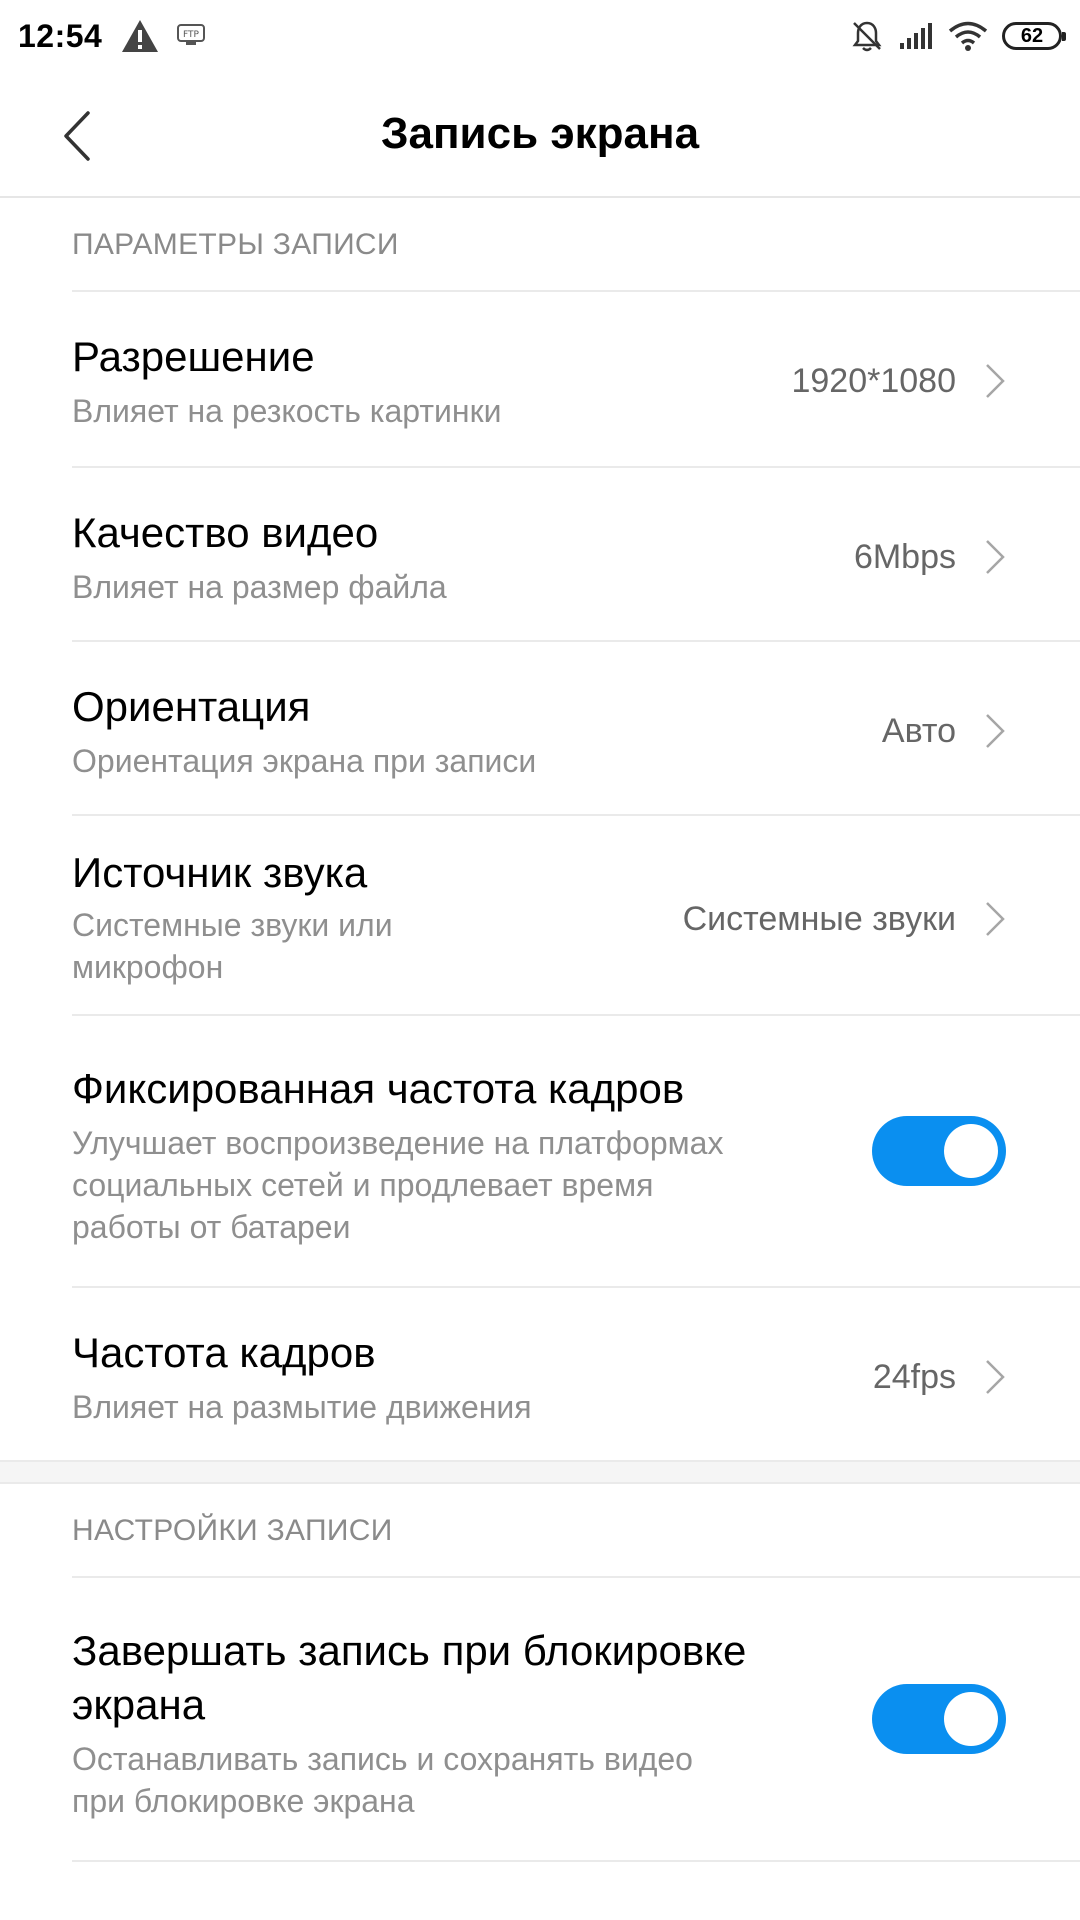  Describe the element at coordinates (235, 244) in the screenshot. I see `section-label-recording-params: ПАРАМЕТРЫ ЗАПИСИ` at that location.